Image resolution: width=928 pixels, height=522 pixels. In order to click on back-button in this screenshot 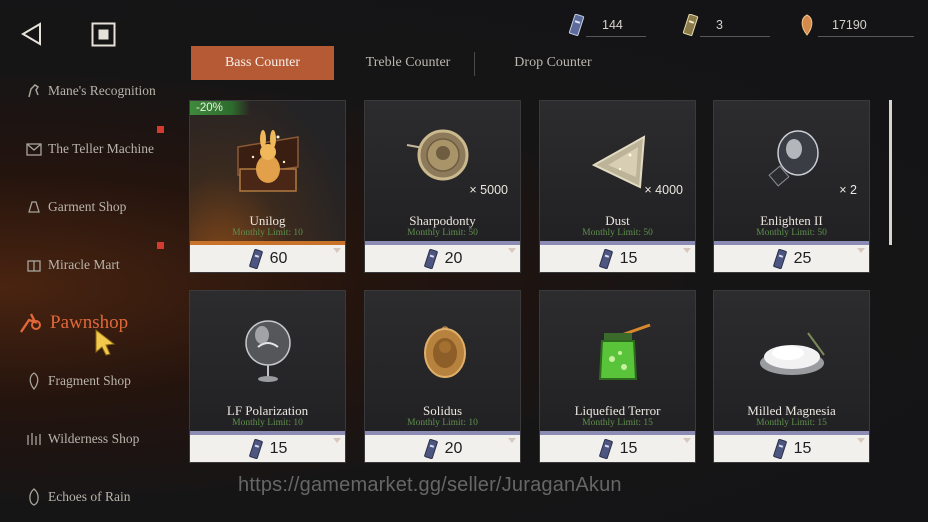, I will do `click(32, 34)`.